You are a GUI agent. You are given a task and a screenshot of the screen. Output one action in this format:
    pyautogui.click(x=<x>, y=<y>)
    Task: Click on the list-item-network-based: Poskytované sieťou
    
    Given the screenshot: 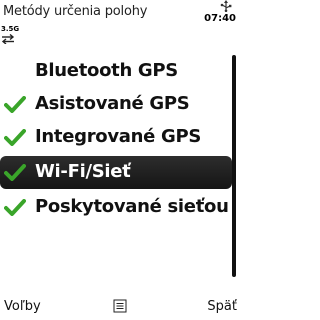 What is the action you would take?
    pyautogui.click(x=116, y=207)
    